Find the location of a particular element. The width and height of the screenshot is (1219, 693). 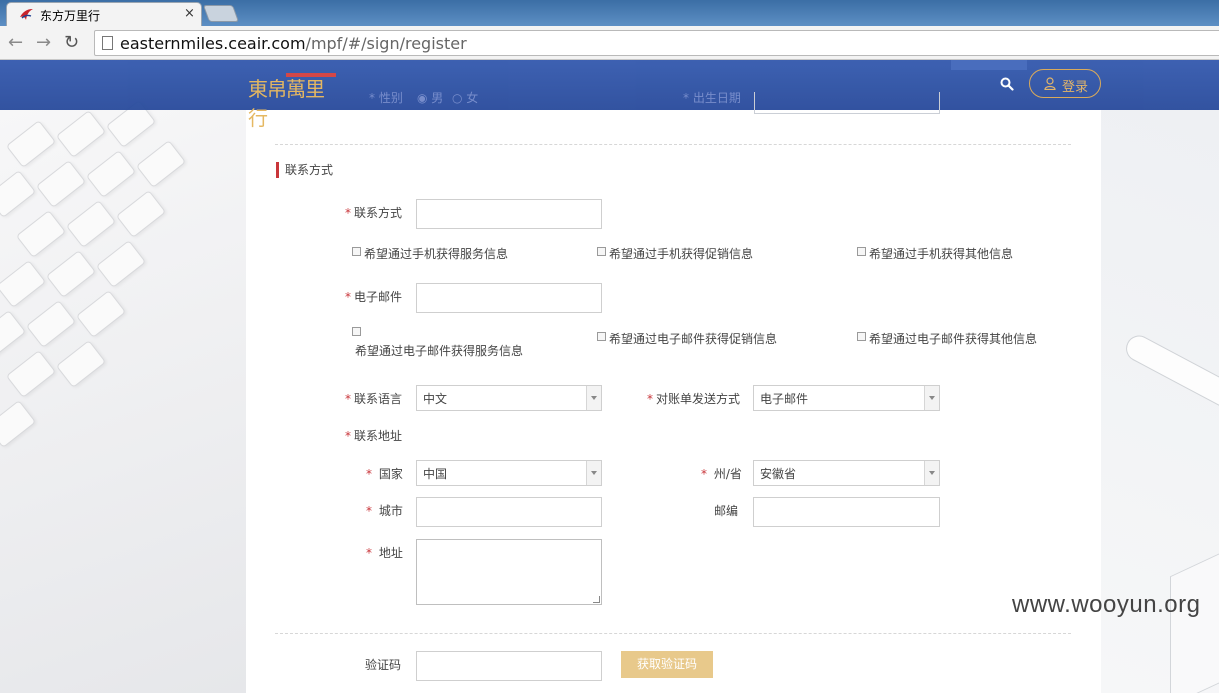

address-group-label: * 联系地址 is located at coordinates (374, 436).